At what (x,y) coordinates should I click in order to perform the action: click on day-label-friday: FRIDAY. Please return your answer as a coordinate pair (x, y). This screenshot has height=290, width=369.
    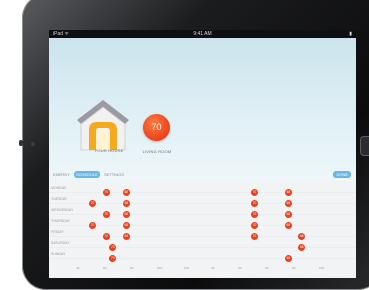
    Looking at the image, I should click on (57, 232).